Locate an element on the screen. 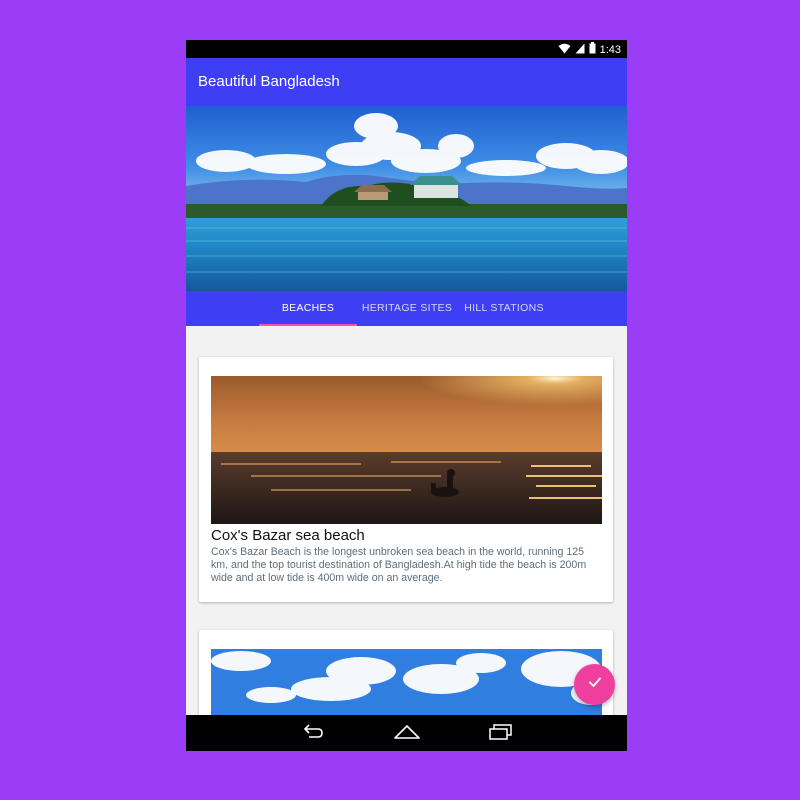  tab-bar: BEACHES HERITAGE SITES HILL STATIONS is located at coordinates (406, 308).